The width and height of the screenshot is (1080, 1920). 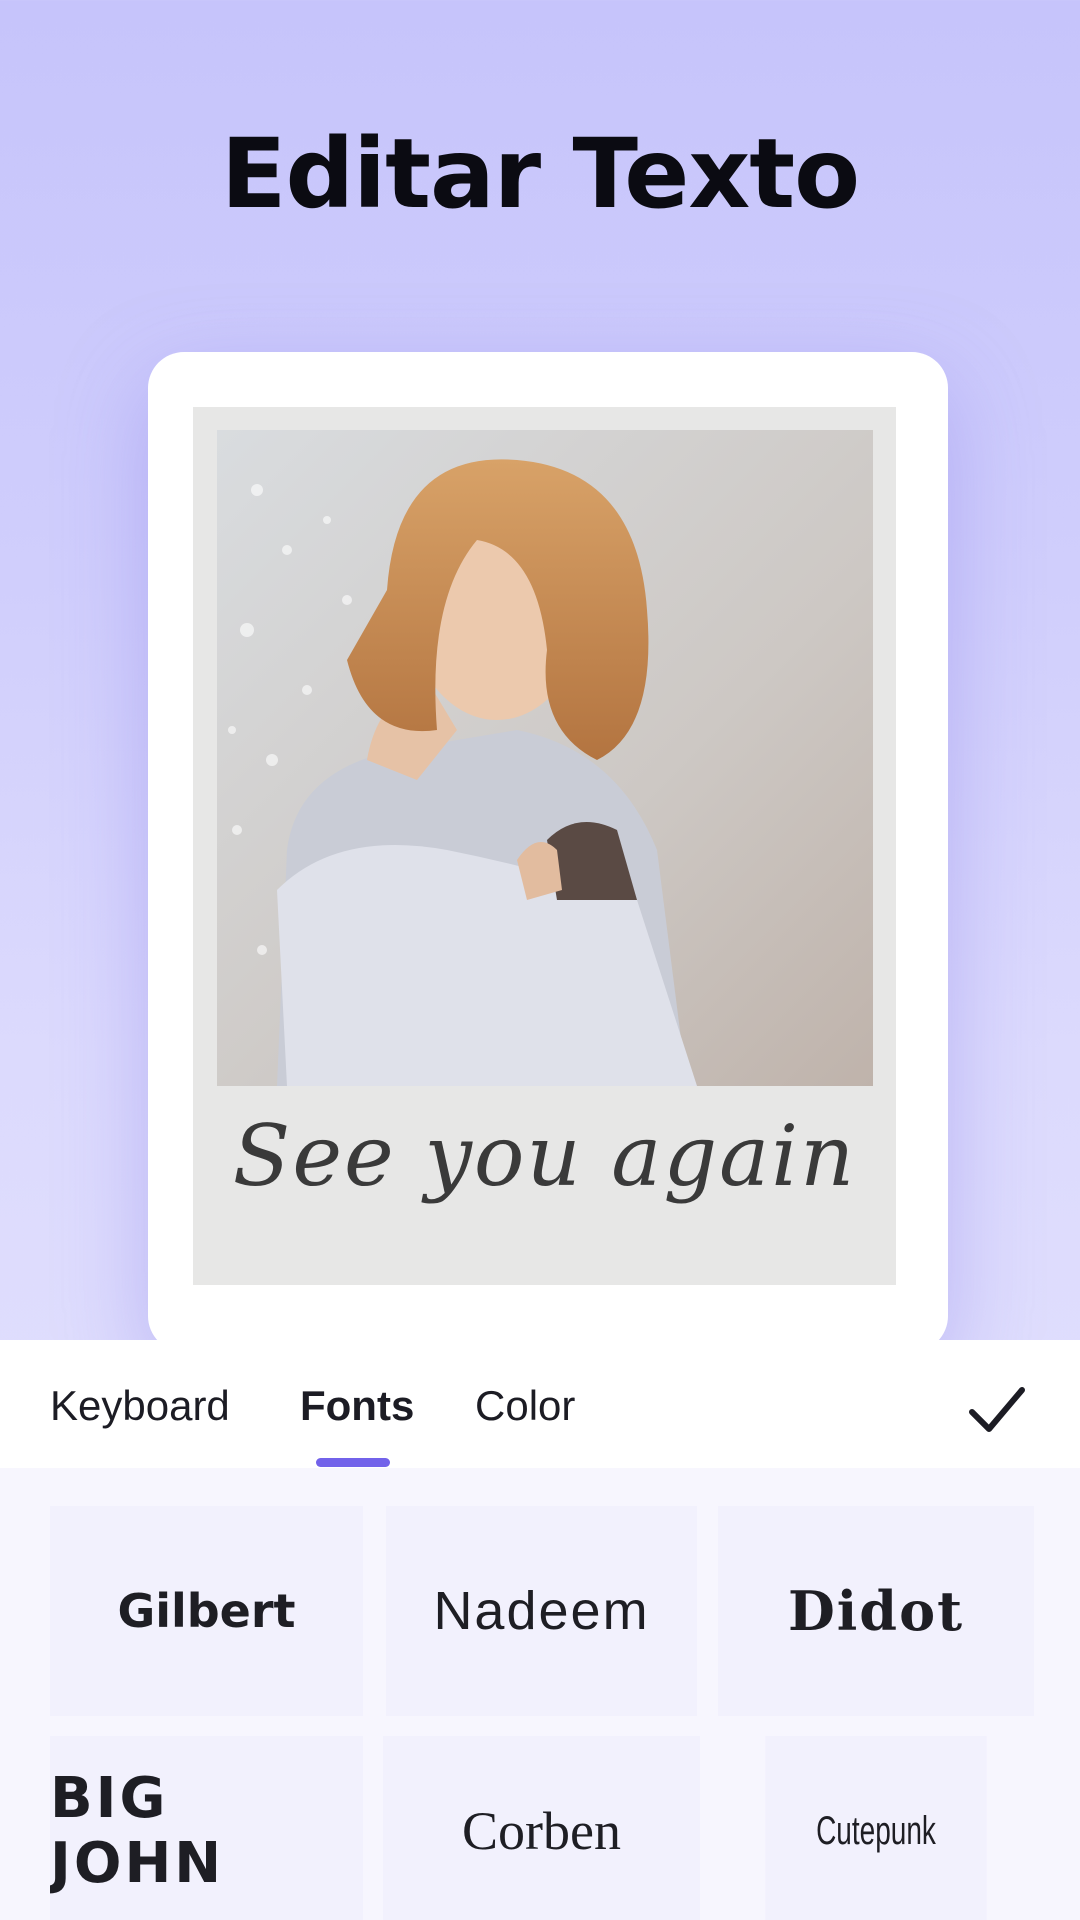 What do you see at coordinates (876, 1828) in the screenshot?
I see `font-option-cutepunk: Cutepunk` at bounding box center [876, 1828].